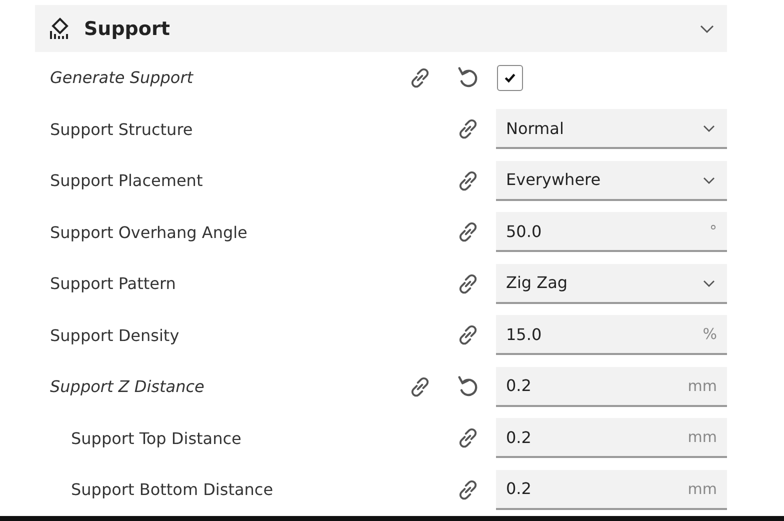 This screenshot has width=784, height=521. I want to click on setting-label: Support Placement, so click(127, 180).